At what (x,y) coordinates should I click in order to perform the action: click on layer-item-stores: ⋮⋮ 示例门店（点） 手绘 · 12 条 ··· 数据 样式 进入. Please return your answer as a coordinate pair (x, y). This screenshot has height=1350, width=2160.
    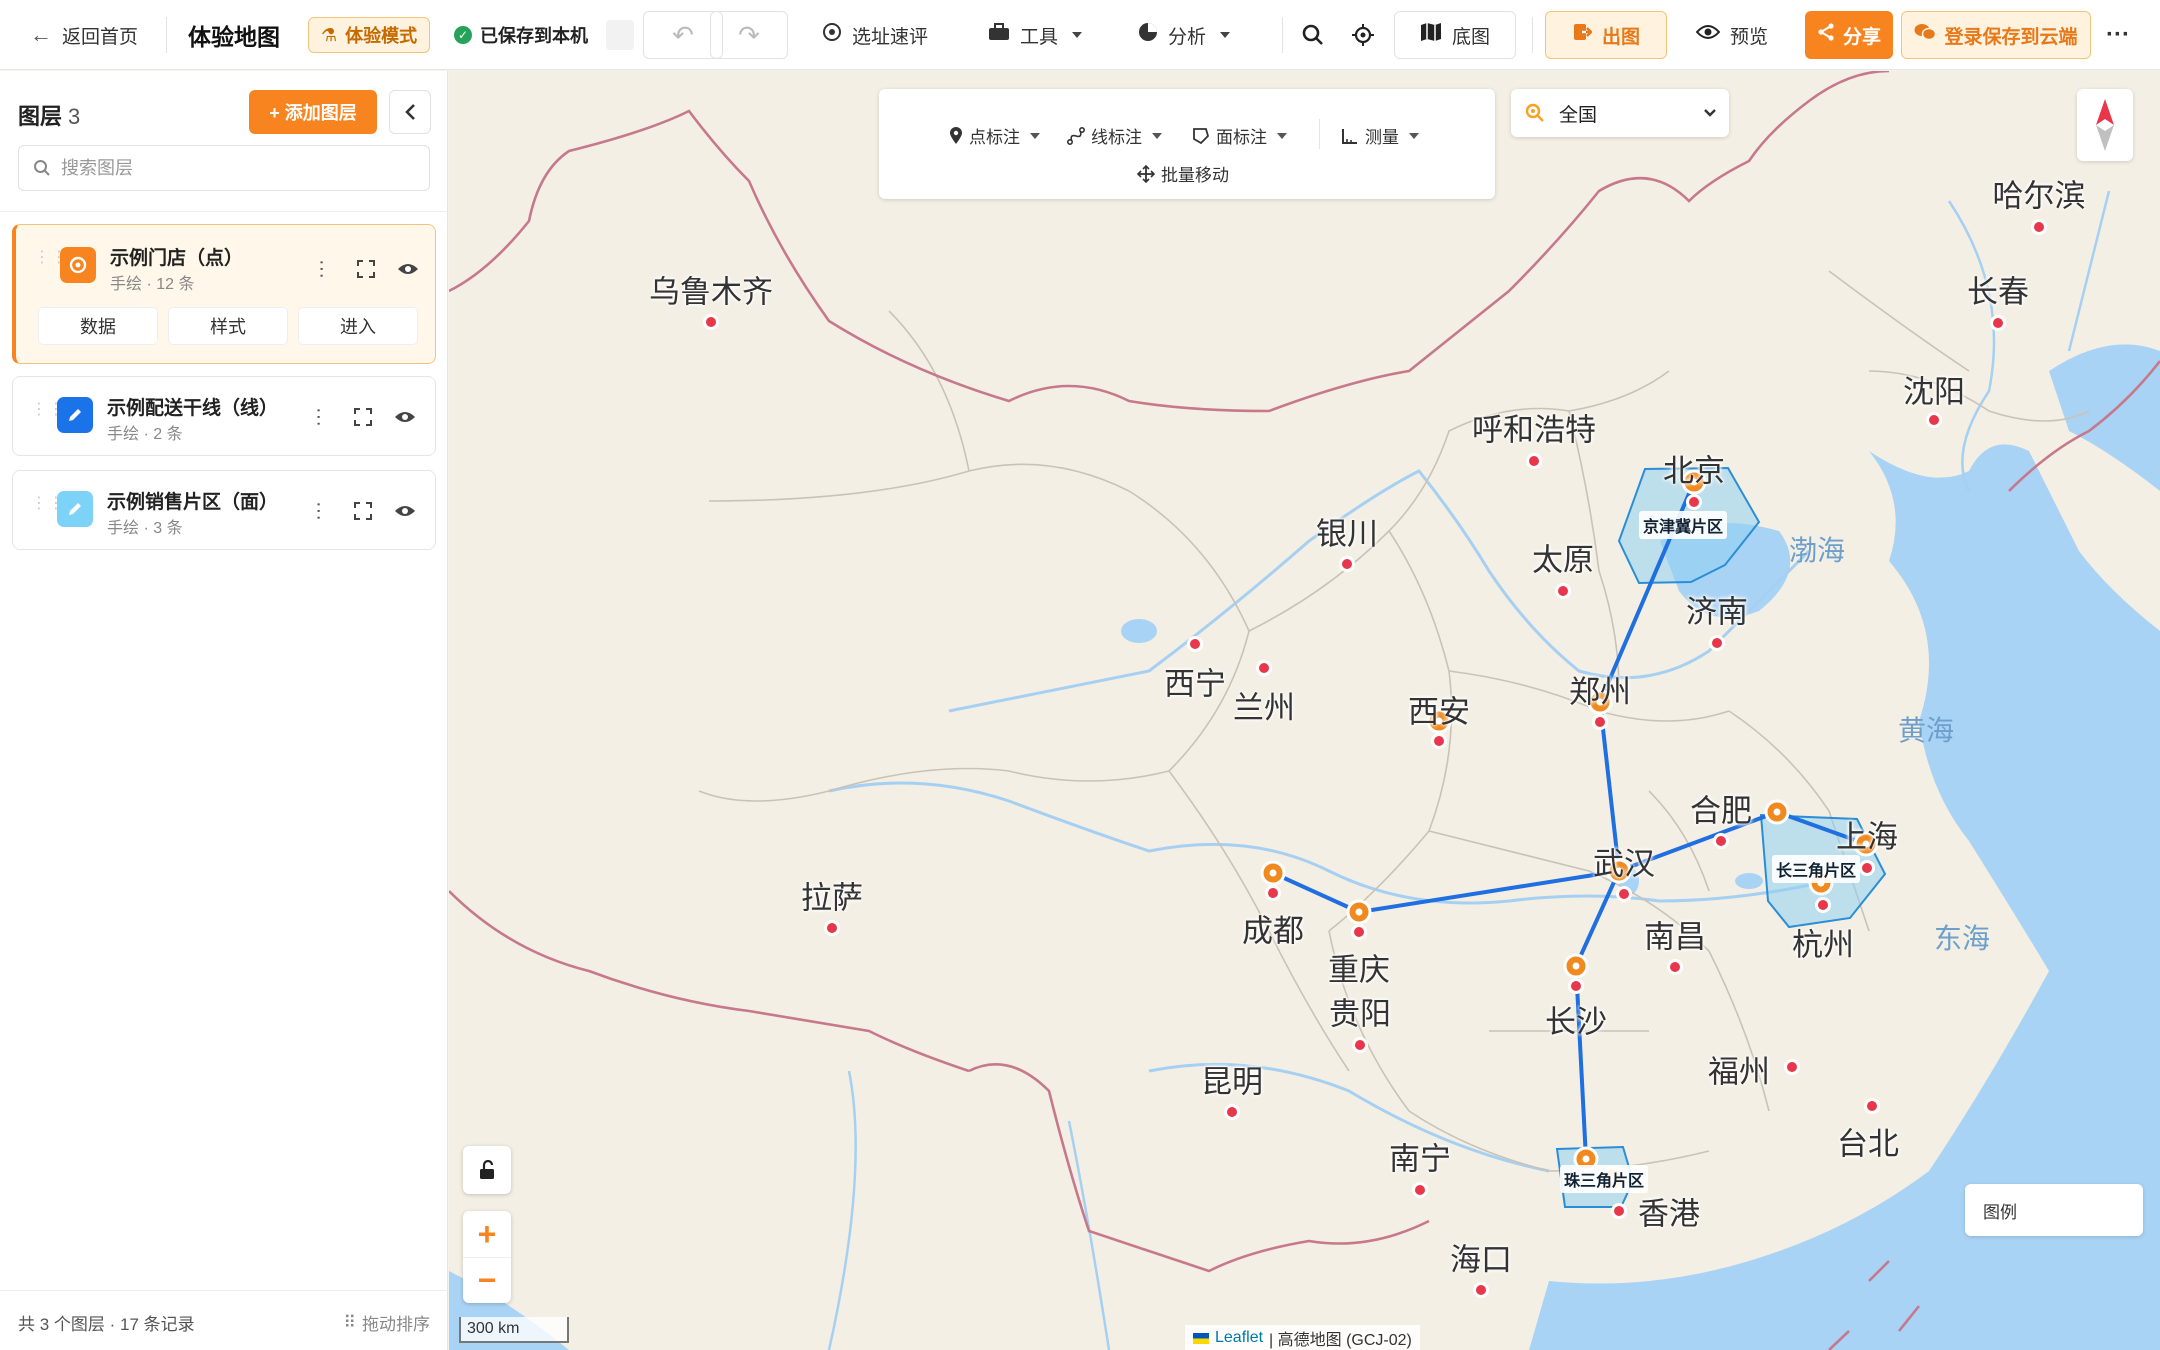
    Looking at the image, I should click on (224, 294).